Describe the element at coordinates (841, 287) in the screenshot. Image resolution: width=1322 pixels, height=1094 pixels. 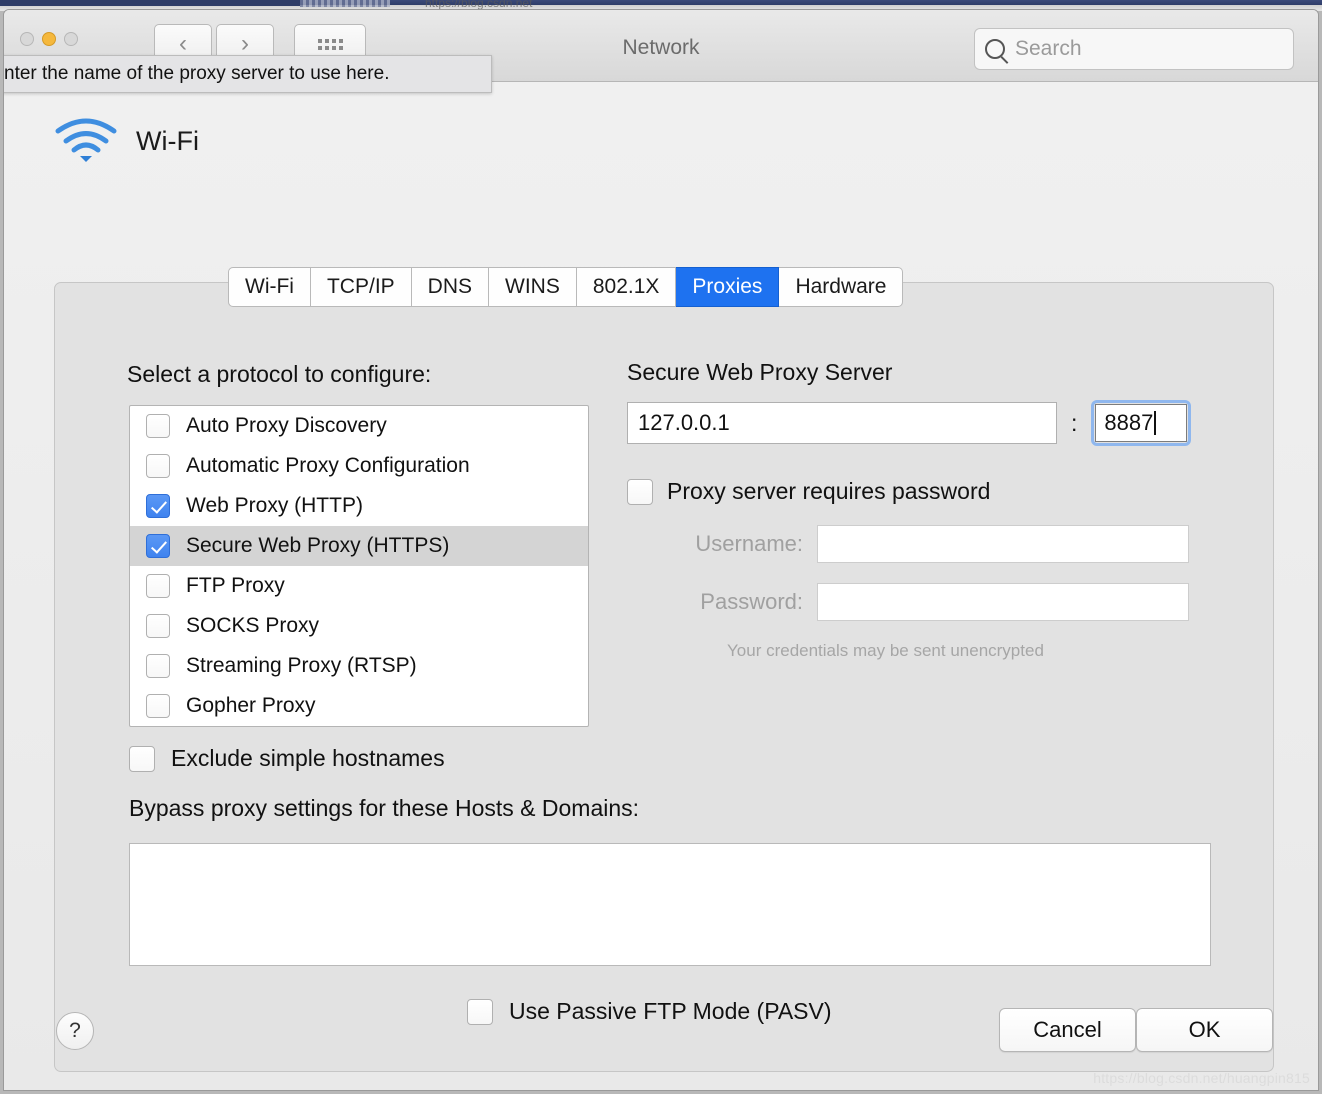
I see `tab-hardware: Hardware` at that location.